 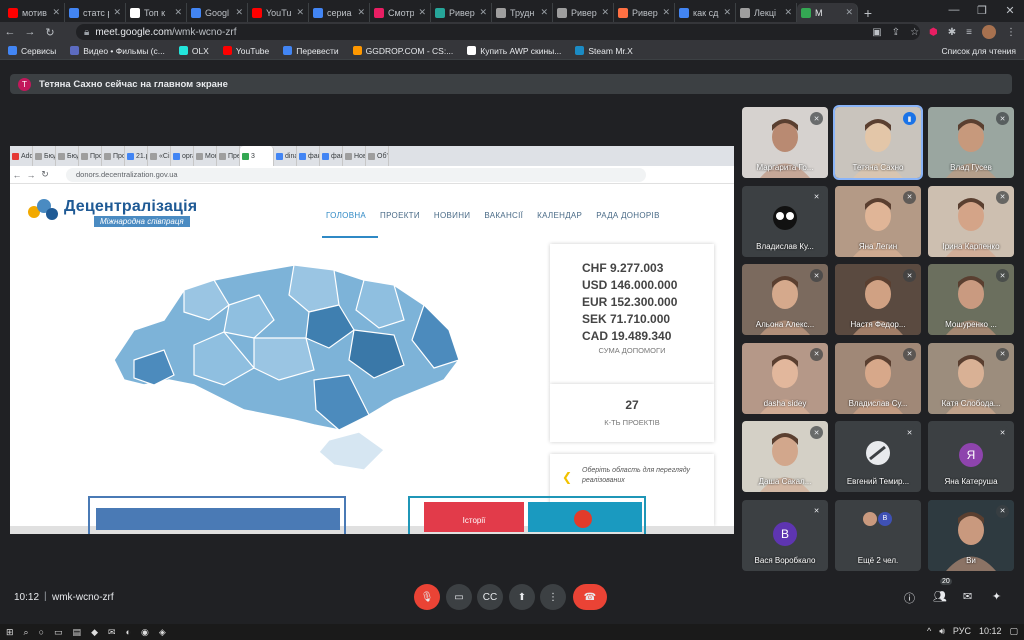 I want to click on reload-icon: ↻, so click(x=50, y=32).